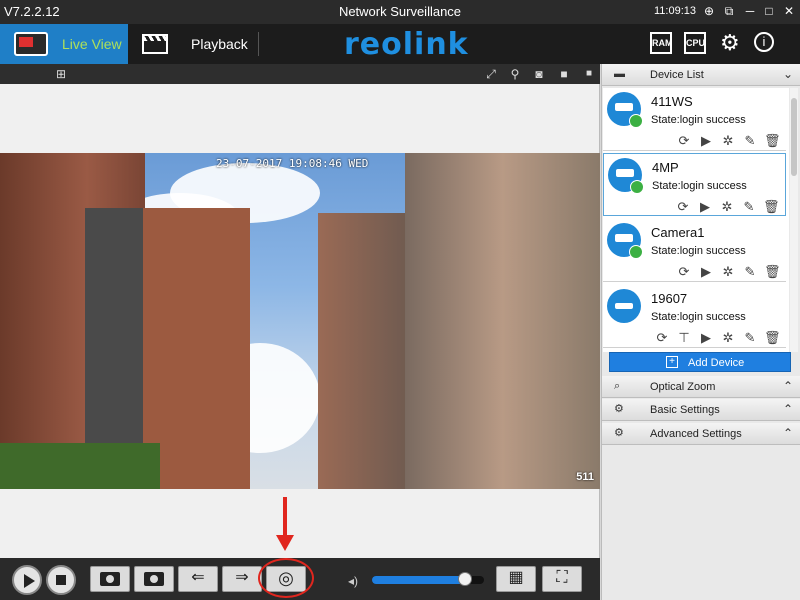 Image resolution: width=800 pixels, height=600 pixels. I want to click on device-actions: ⟳ ⊤ ▶ ✲ ✎ 🗑, so click(714, 337).